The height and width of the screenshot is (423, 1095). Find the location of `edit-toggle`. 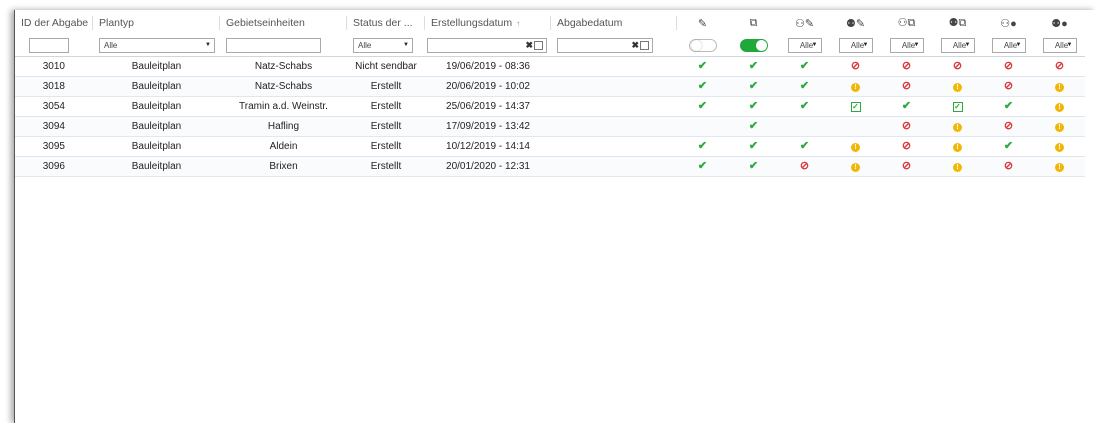

edit-toggle is located at coordinates (702, 46).